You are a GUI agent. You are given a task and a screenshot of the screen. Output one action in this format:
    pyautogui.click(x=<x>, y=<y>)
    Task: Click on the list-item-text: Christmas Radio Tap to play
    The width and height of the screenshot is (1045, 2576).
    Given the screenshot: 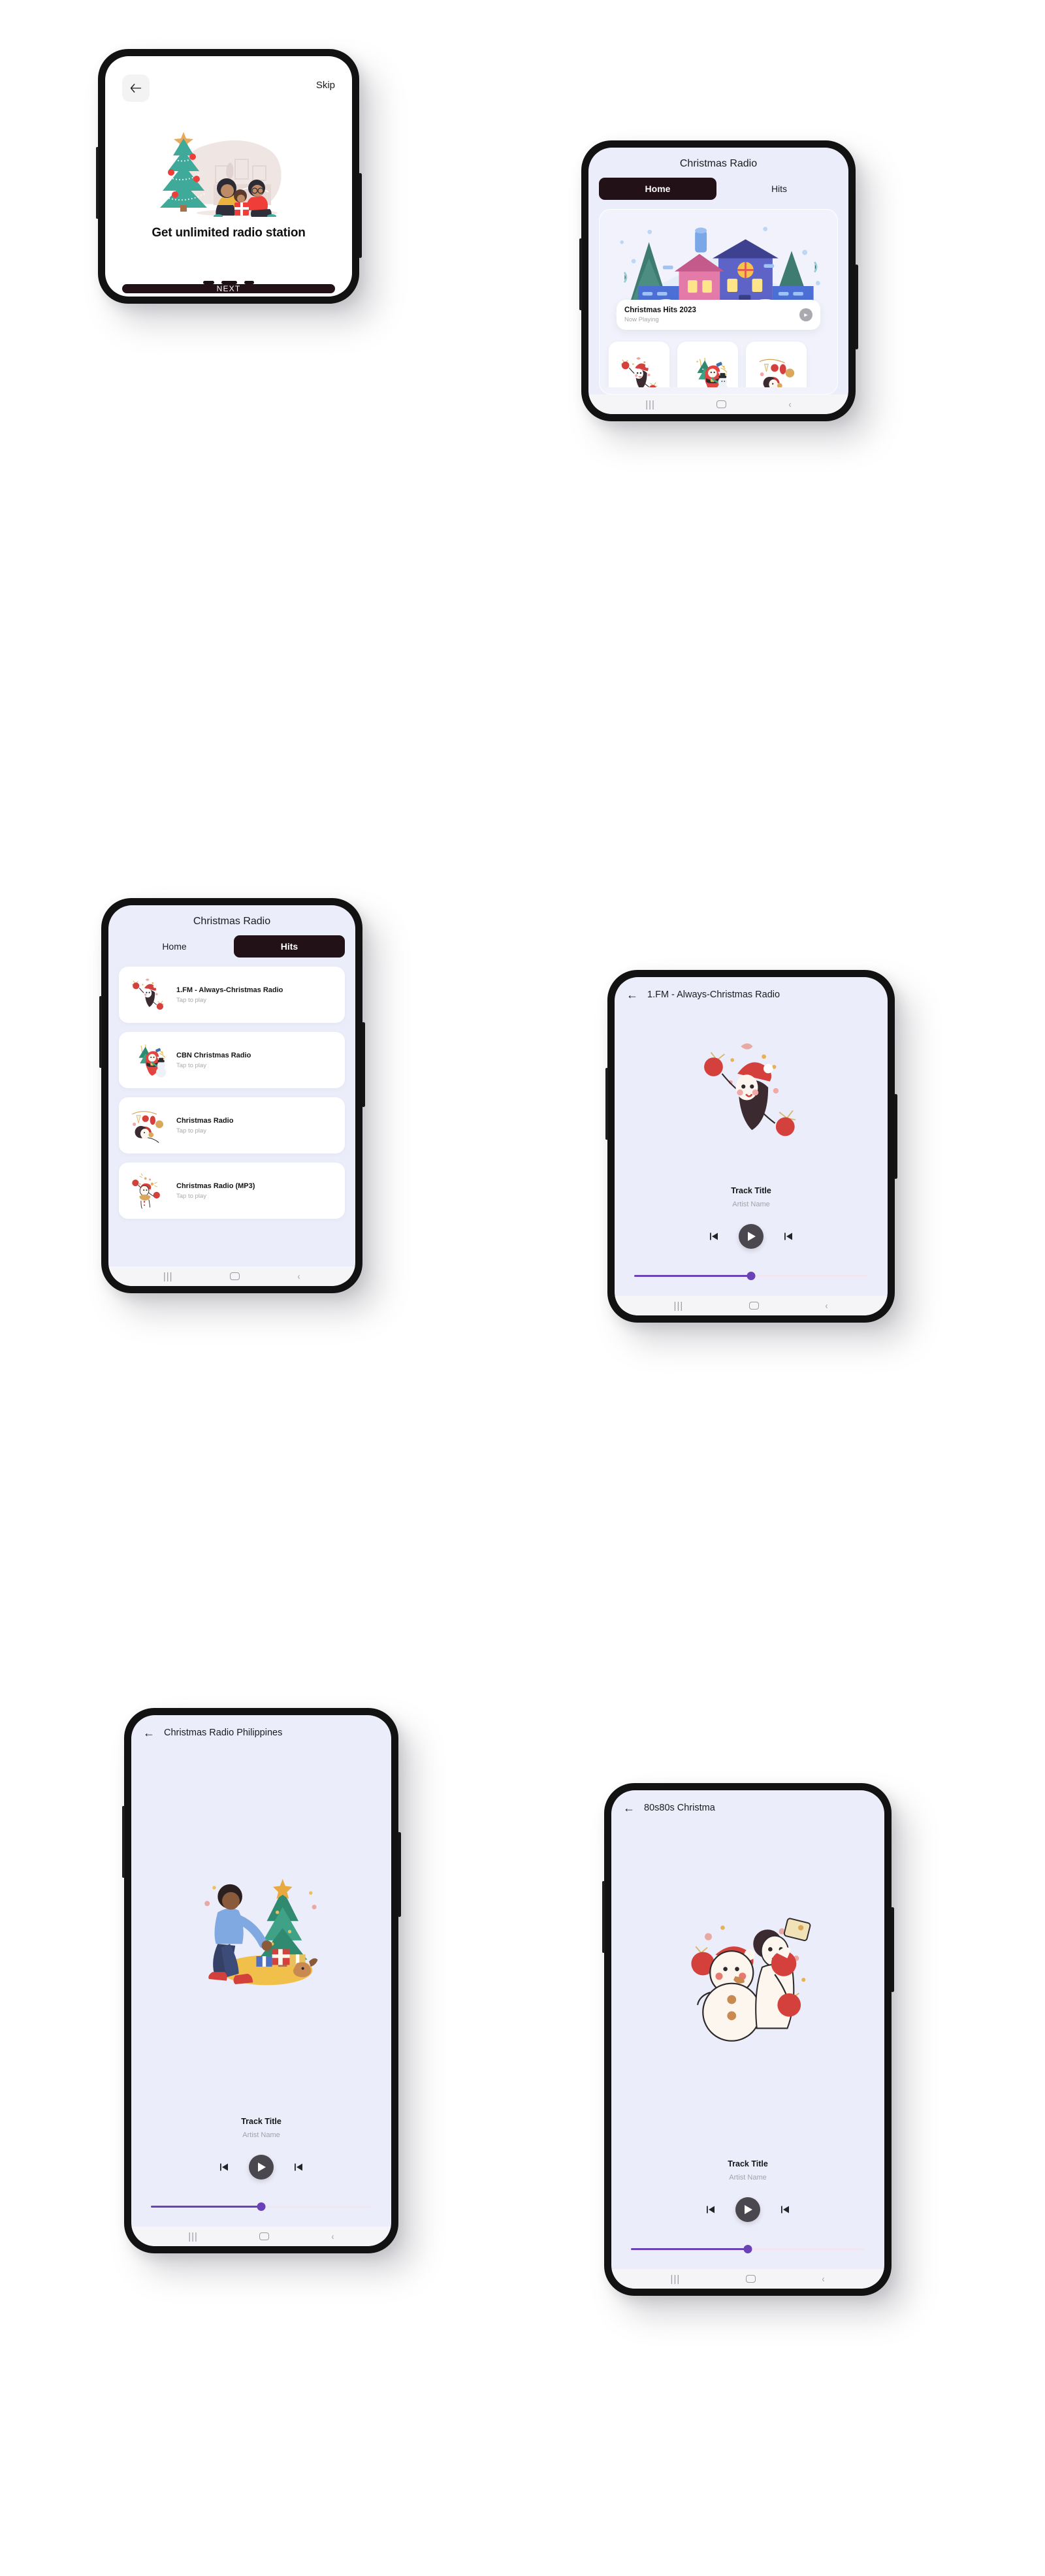 What is the action you would take?
    pyautogui.click(x=204, y=1126)
    